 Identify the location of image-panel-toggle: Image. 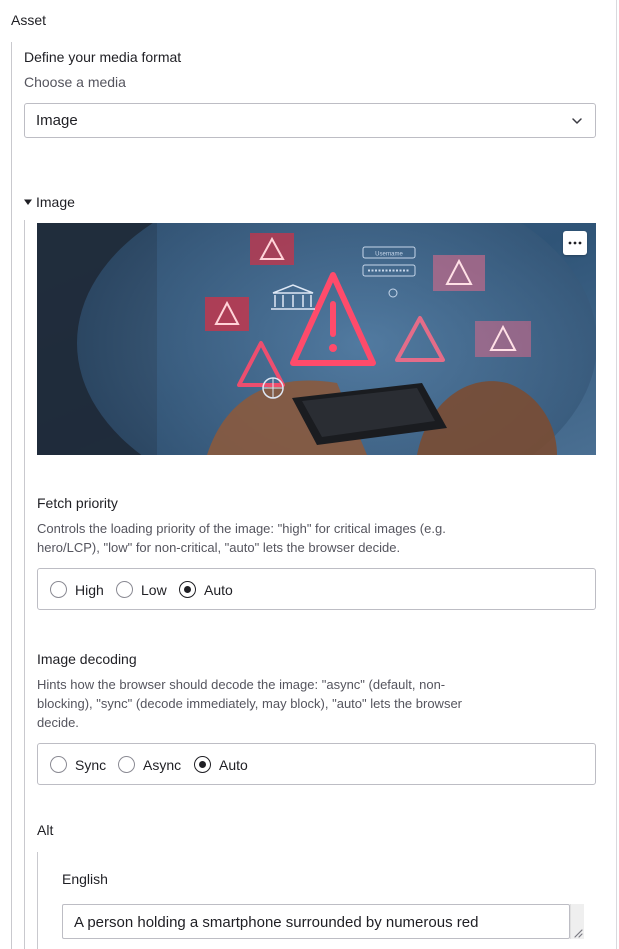
(49, 202).